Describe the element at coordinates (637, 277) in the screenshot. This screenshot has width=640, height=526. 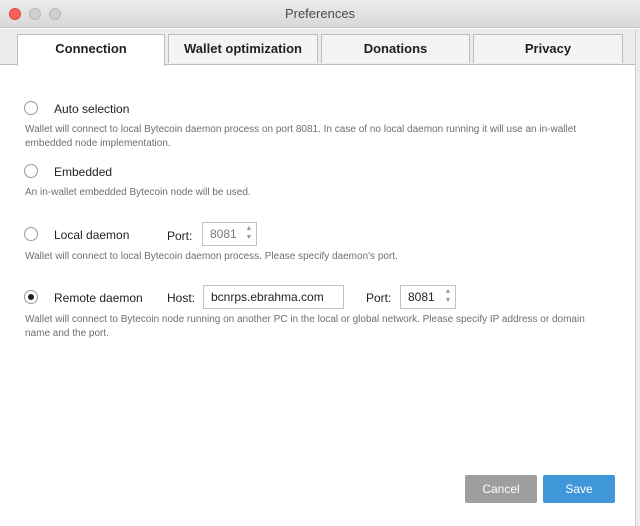
I see `window-edge` at that location.